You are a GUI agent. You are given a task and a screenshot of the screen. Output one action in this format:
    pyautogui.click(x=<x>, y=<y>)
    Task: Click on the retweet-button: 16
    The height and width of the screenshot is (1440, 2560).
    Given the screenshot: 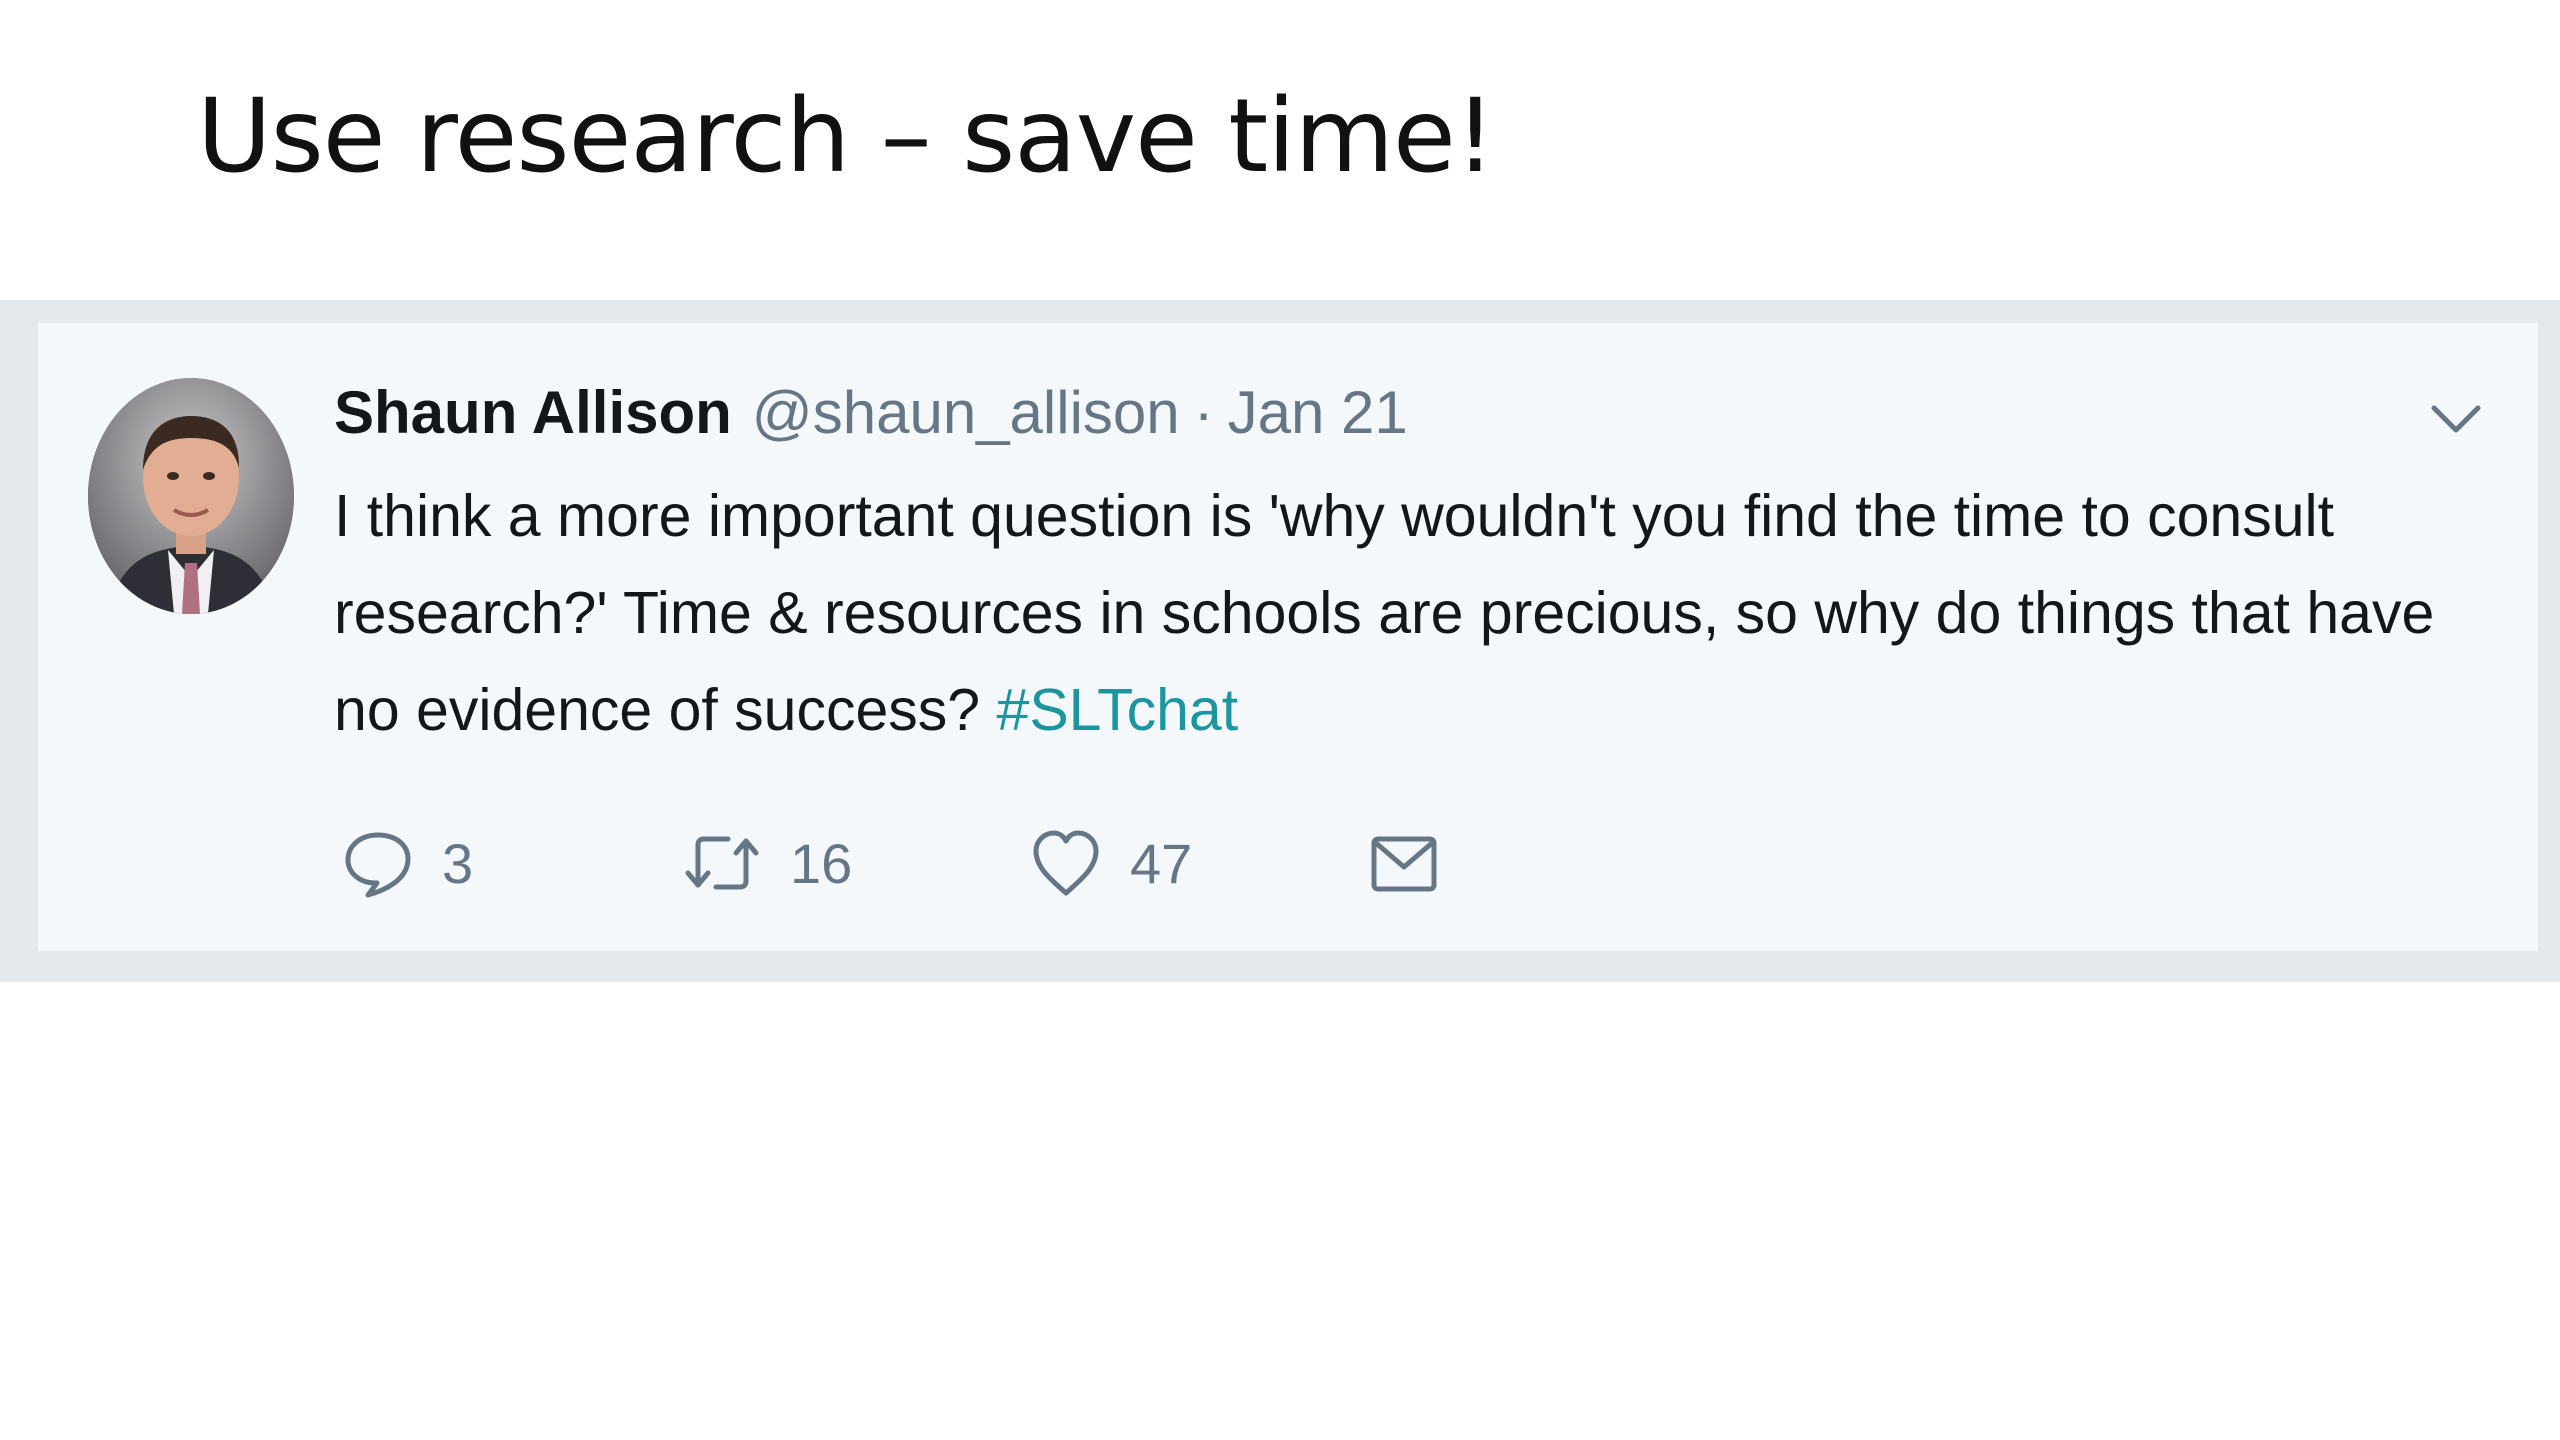 What is the action you would take?
    pyautogui.click(x=767, y=863)
    